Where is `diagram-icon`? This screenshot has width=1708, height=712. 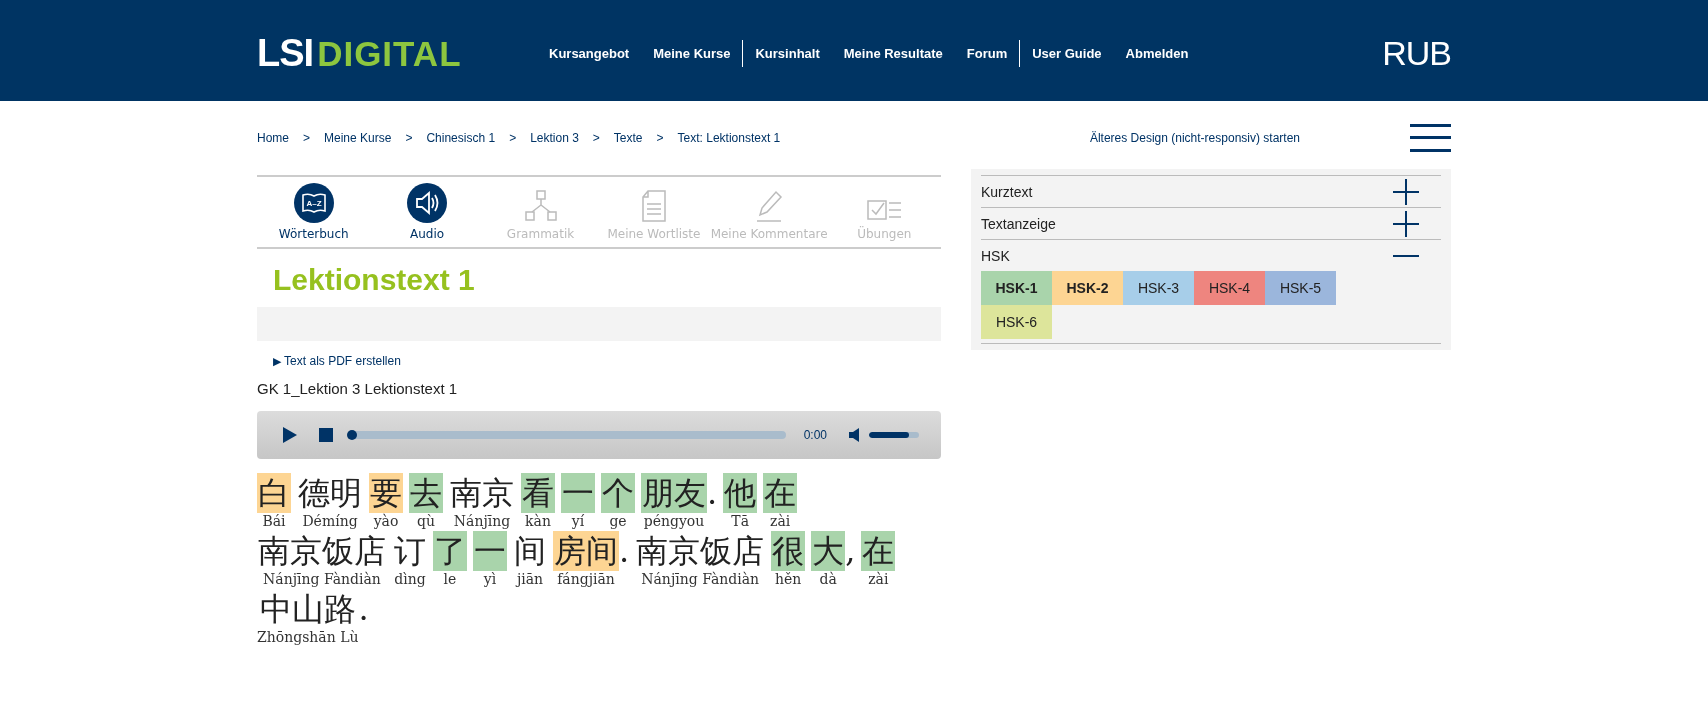
diagram-icon is located at coordinates (540, 206).